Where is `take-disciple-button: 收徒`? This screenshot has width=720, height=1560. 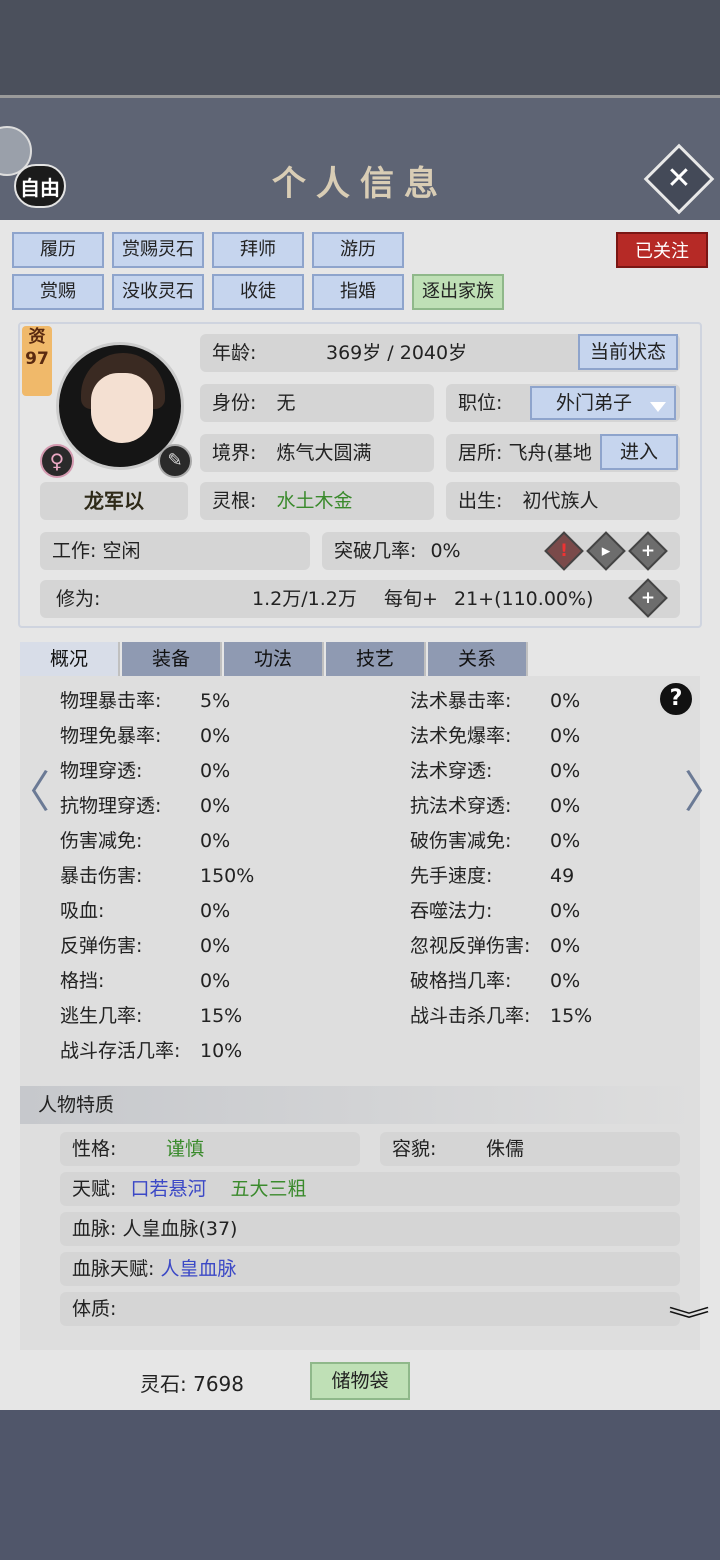
take-disciple-button: 收徒 is located at coordinates (258, 292).